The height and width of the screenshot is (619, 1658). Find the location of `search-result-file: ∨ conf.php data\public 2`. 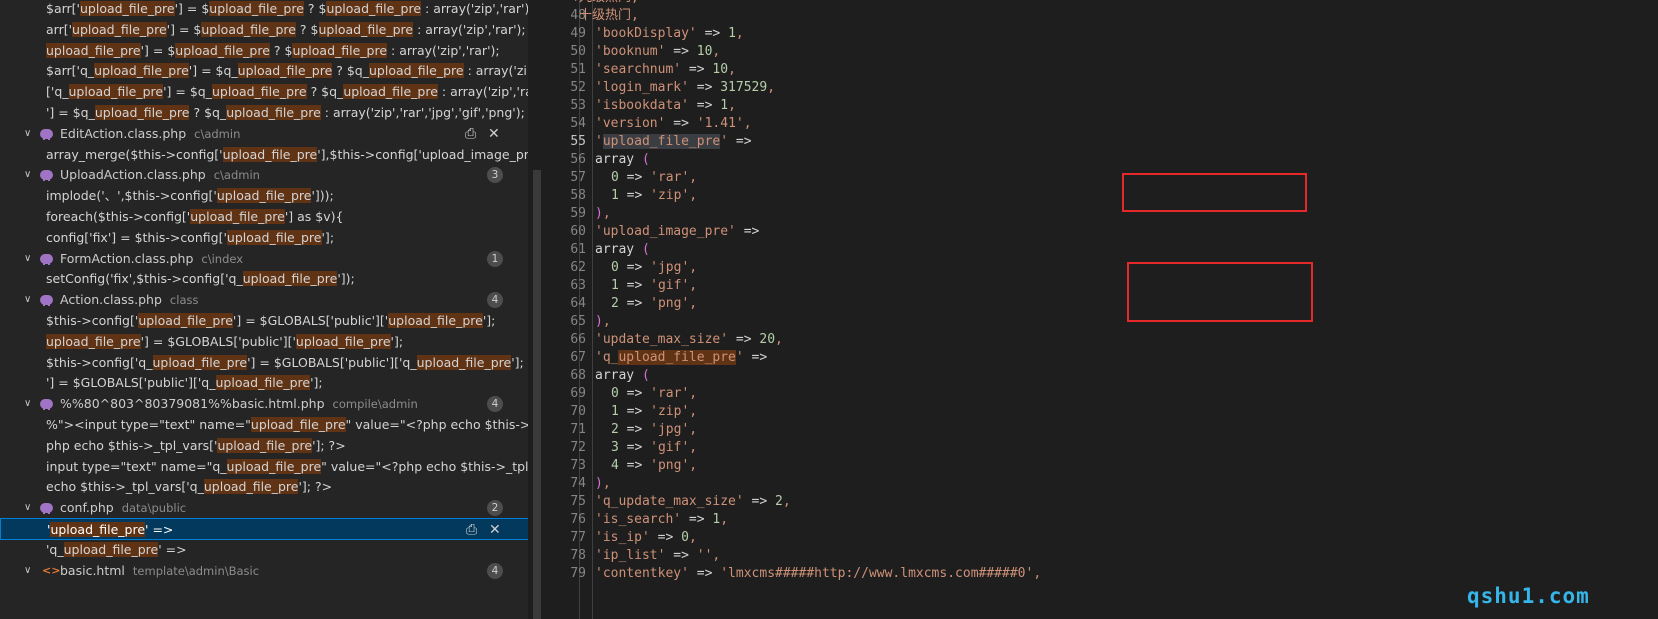

search-result-file: ∨ conf.php data\public 2 is located at coordinates (264, 508).